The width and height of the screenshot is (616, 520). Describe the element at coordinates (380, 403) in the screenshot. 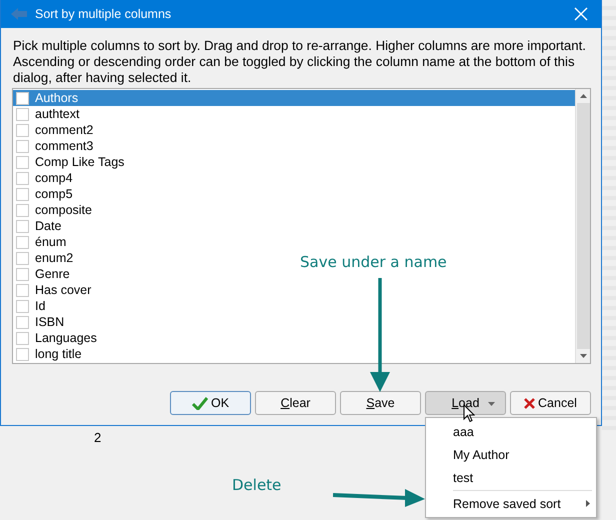

I see `dialog-button: Save` at that location.